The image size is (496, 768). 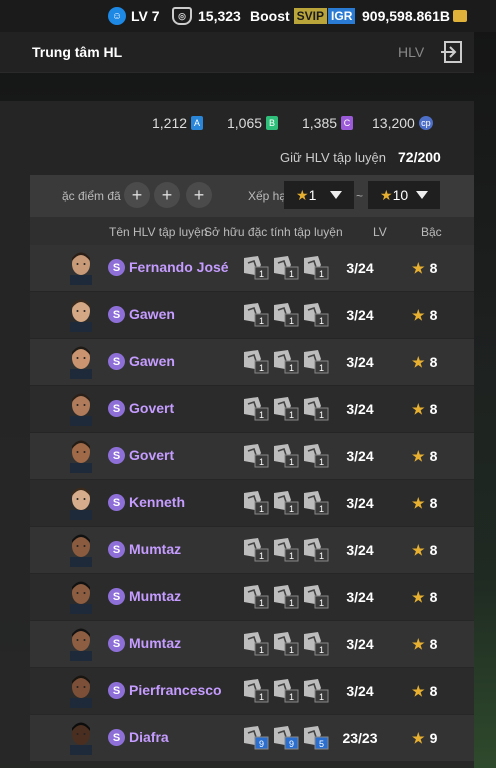 I want to click on trait-count: 5, so click(x=321, y=744).